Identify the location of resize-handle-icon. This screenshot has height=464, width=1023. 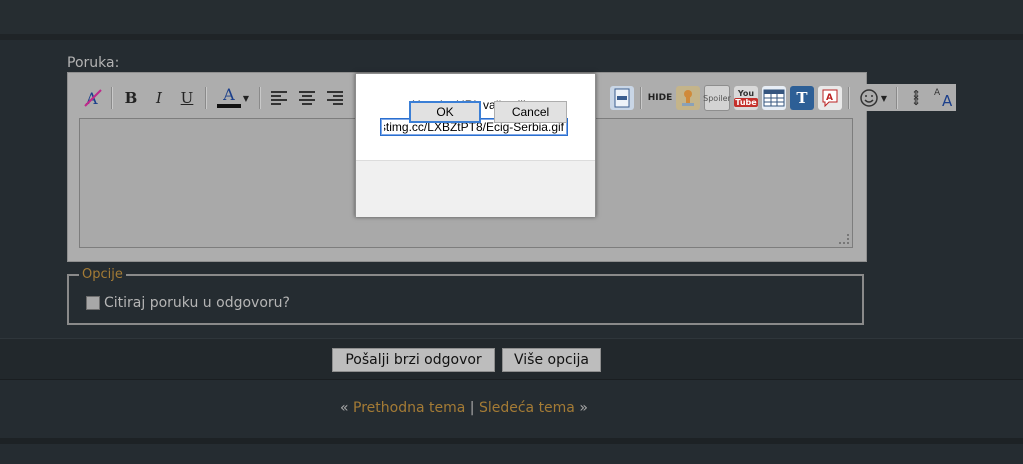
(844, 239).